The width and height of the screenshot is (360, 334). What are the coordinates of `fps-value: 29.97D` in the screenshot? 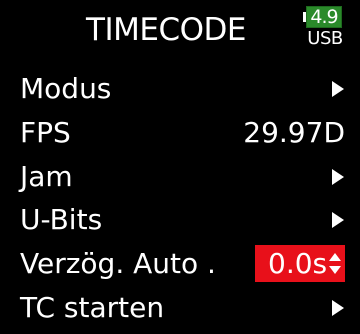 It's located at (294, 132).